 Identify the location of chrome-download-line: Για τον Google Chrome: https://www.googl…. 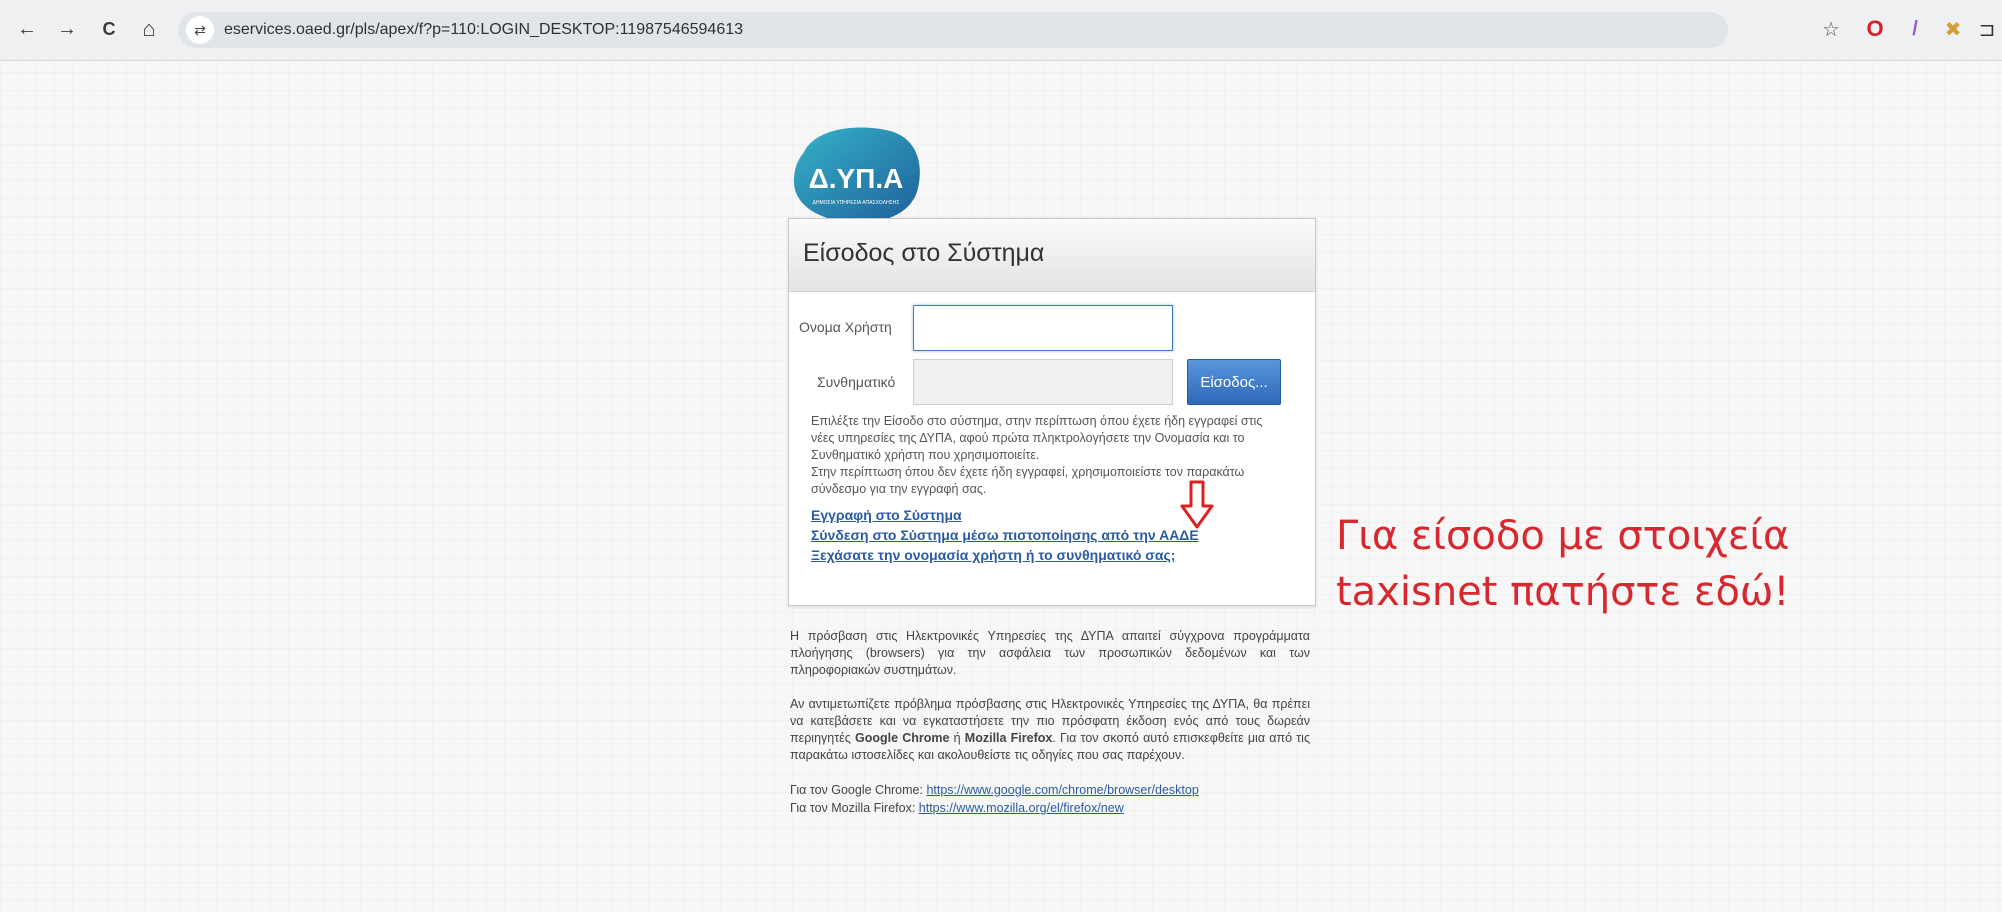
(994, 790).